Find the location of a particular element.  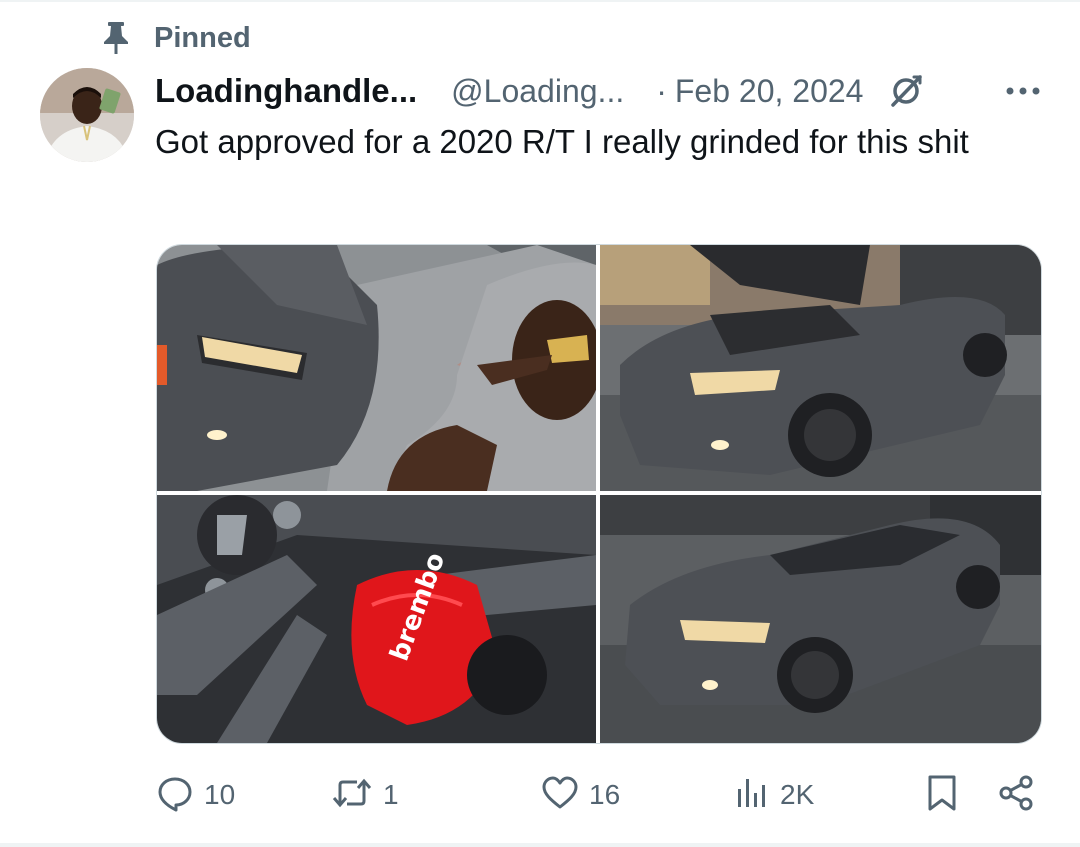

repost-icon is located at coordinates (352, 795).